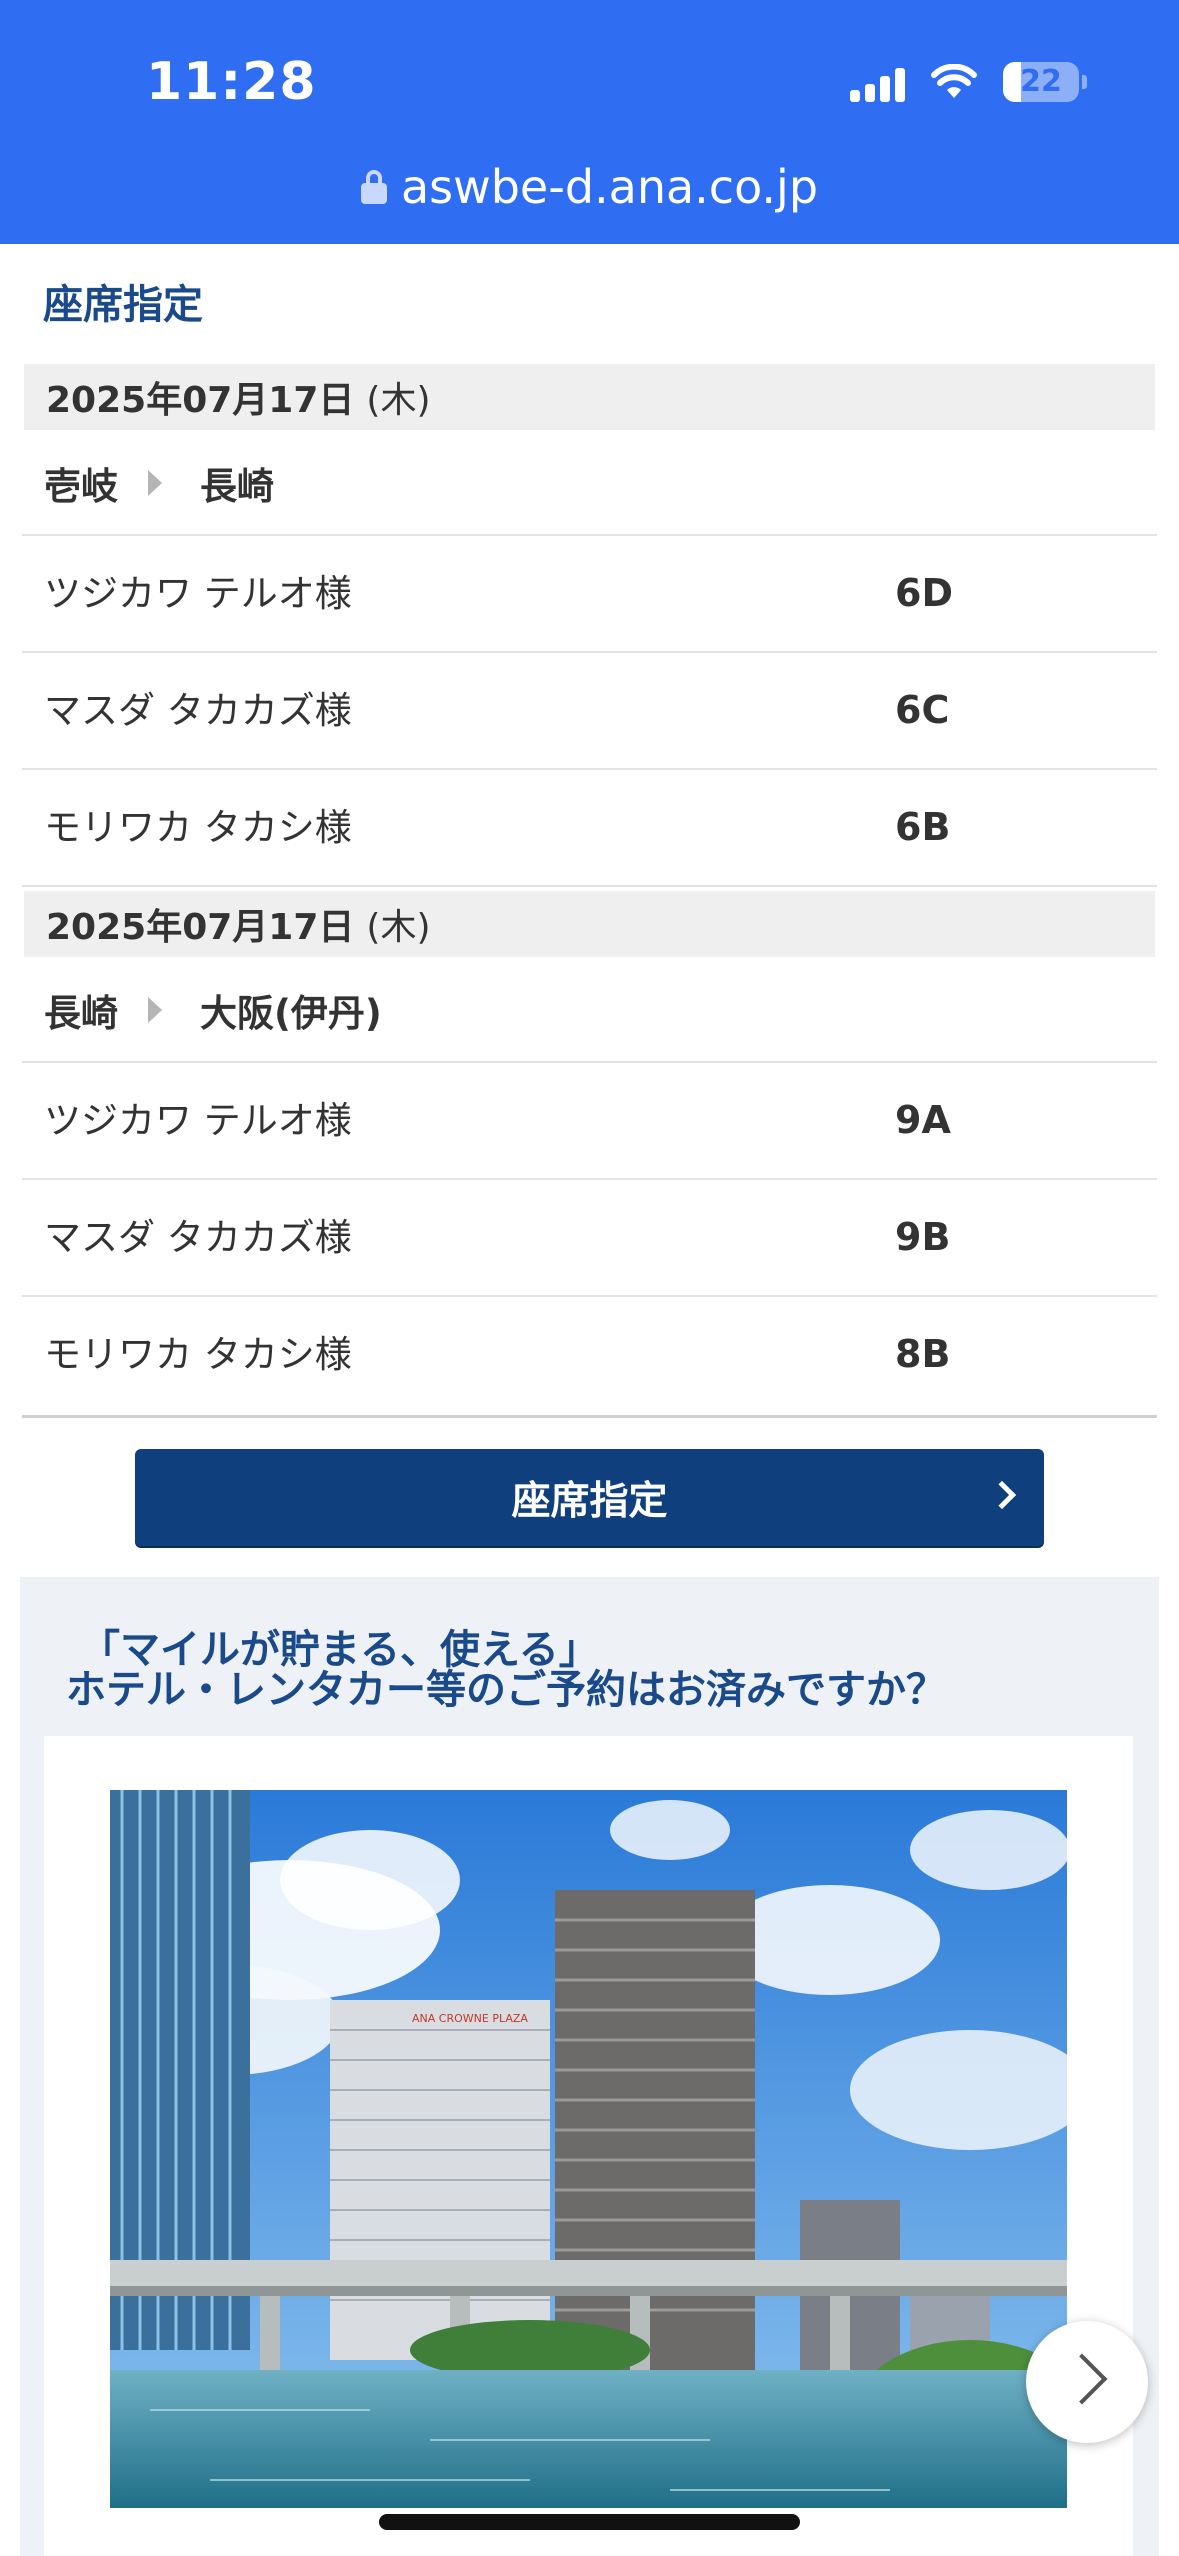 The image size is (1179, 2556). I want to click on seat-selection-button: 座席指定, so click(589, 1497).